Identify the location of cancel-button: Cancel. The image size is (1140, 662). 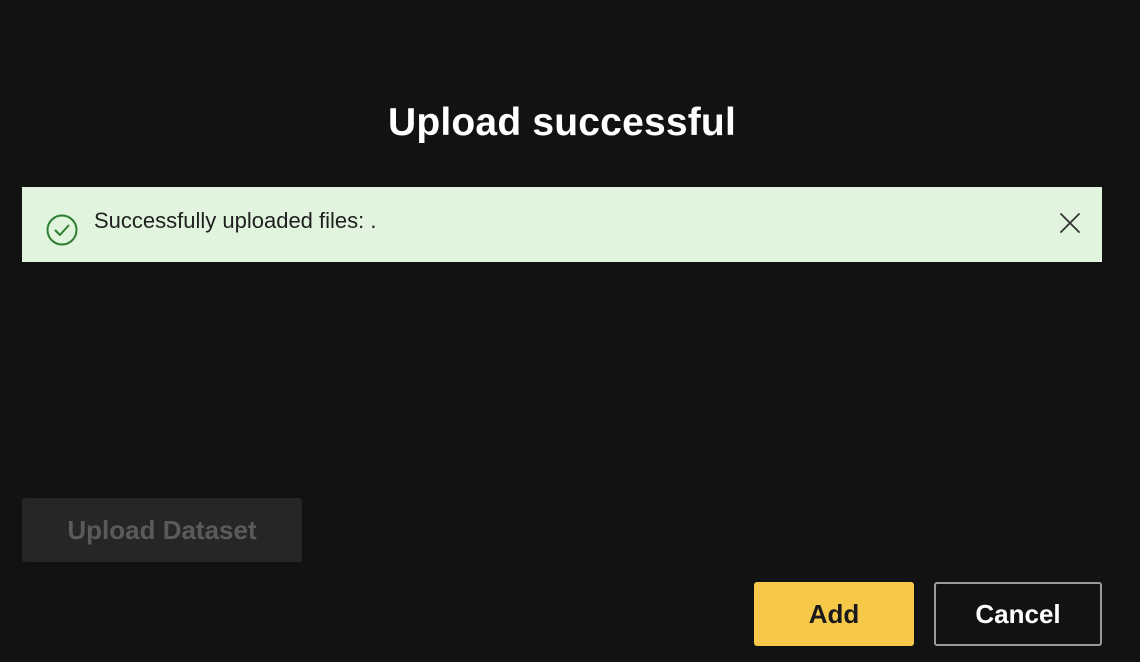
(1018, 614).